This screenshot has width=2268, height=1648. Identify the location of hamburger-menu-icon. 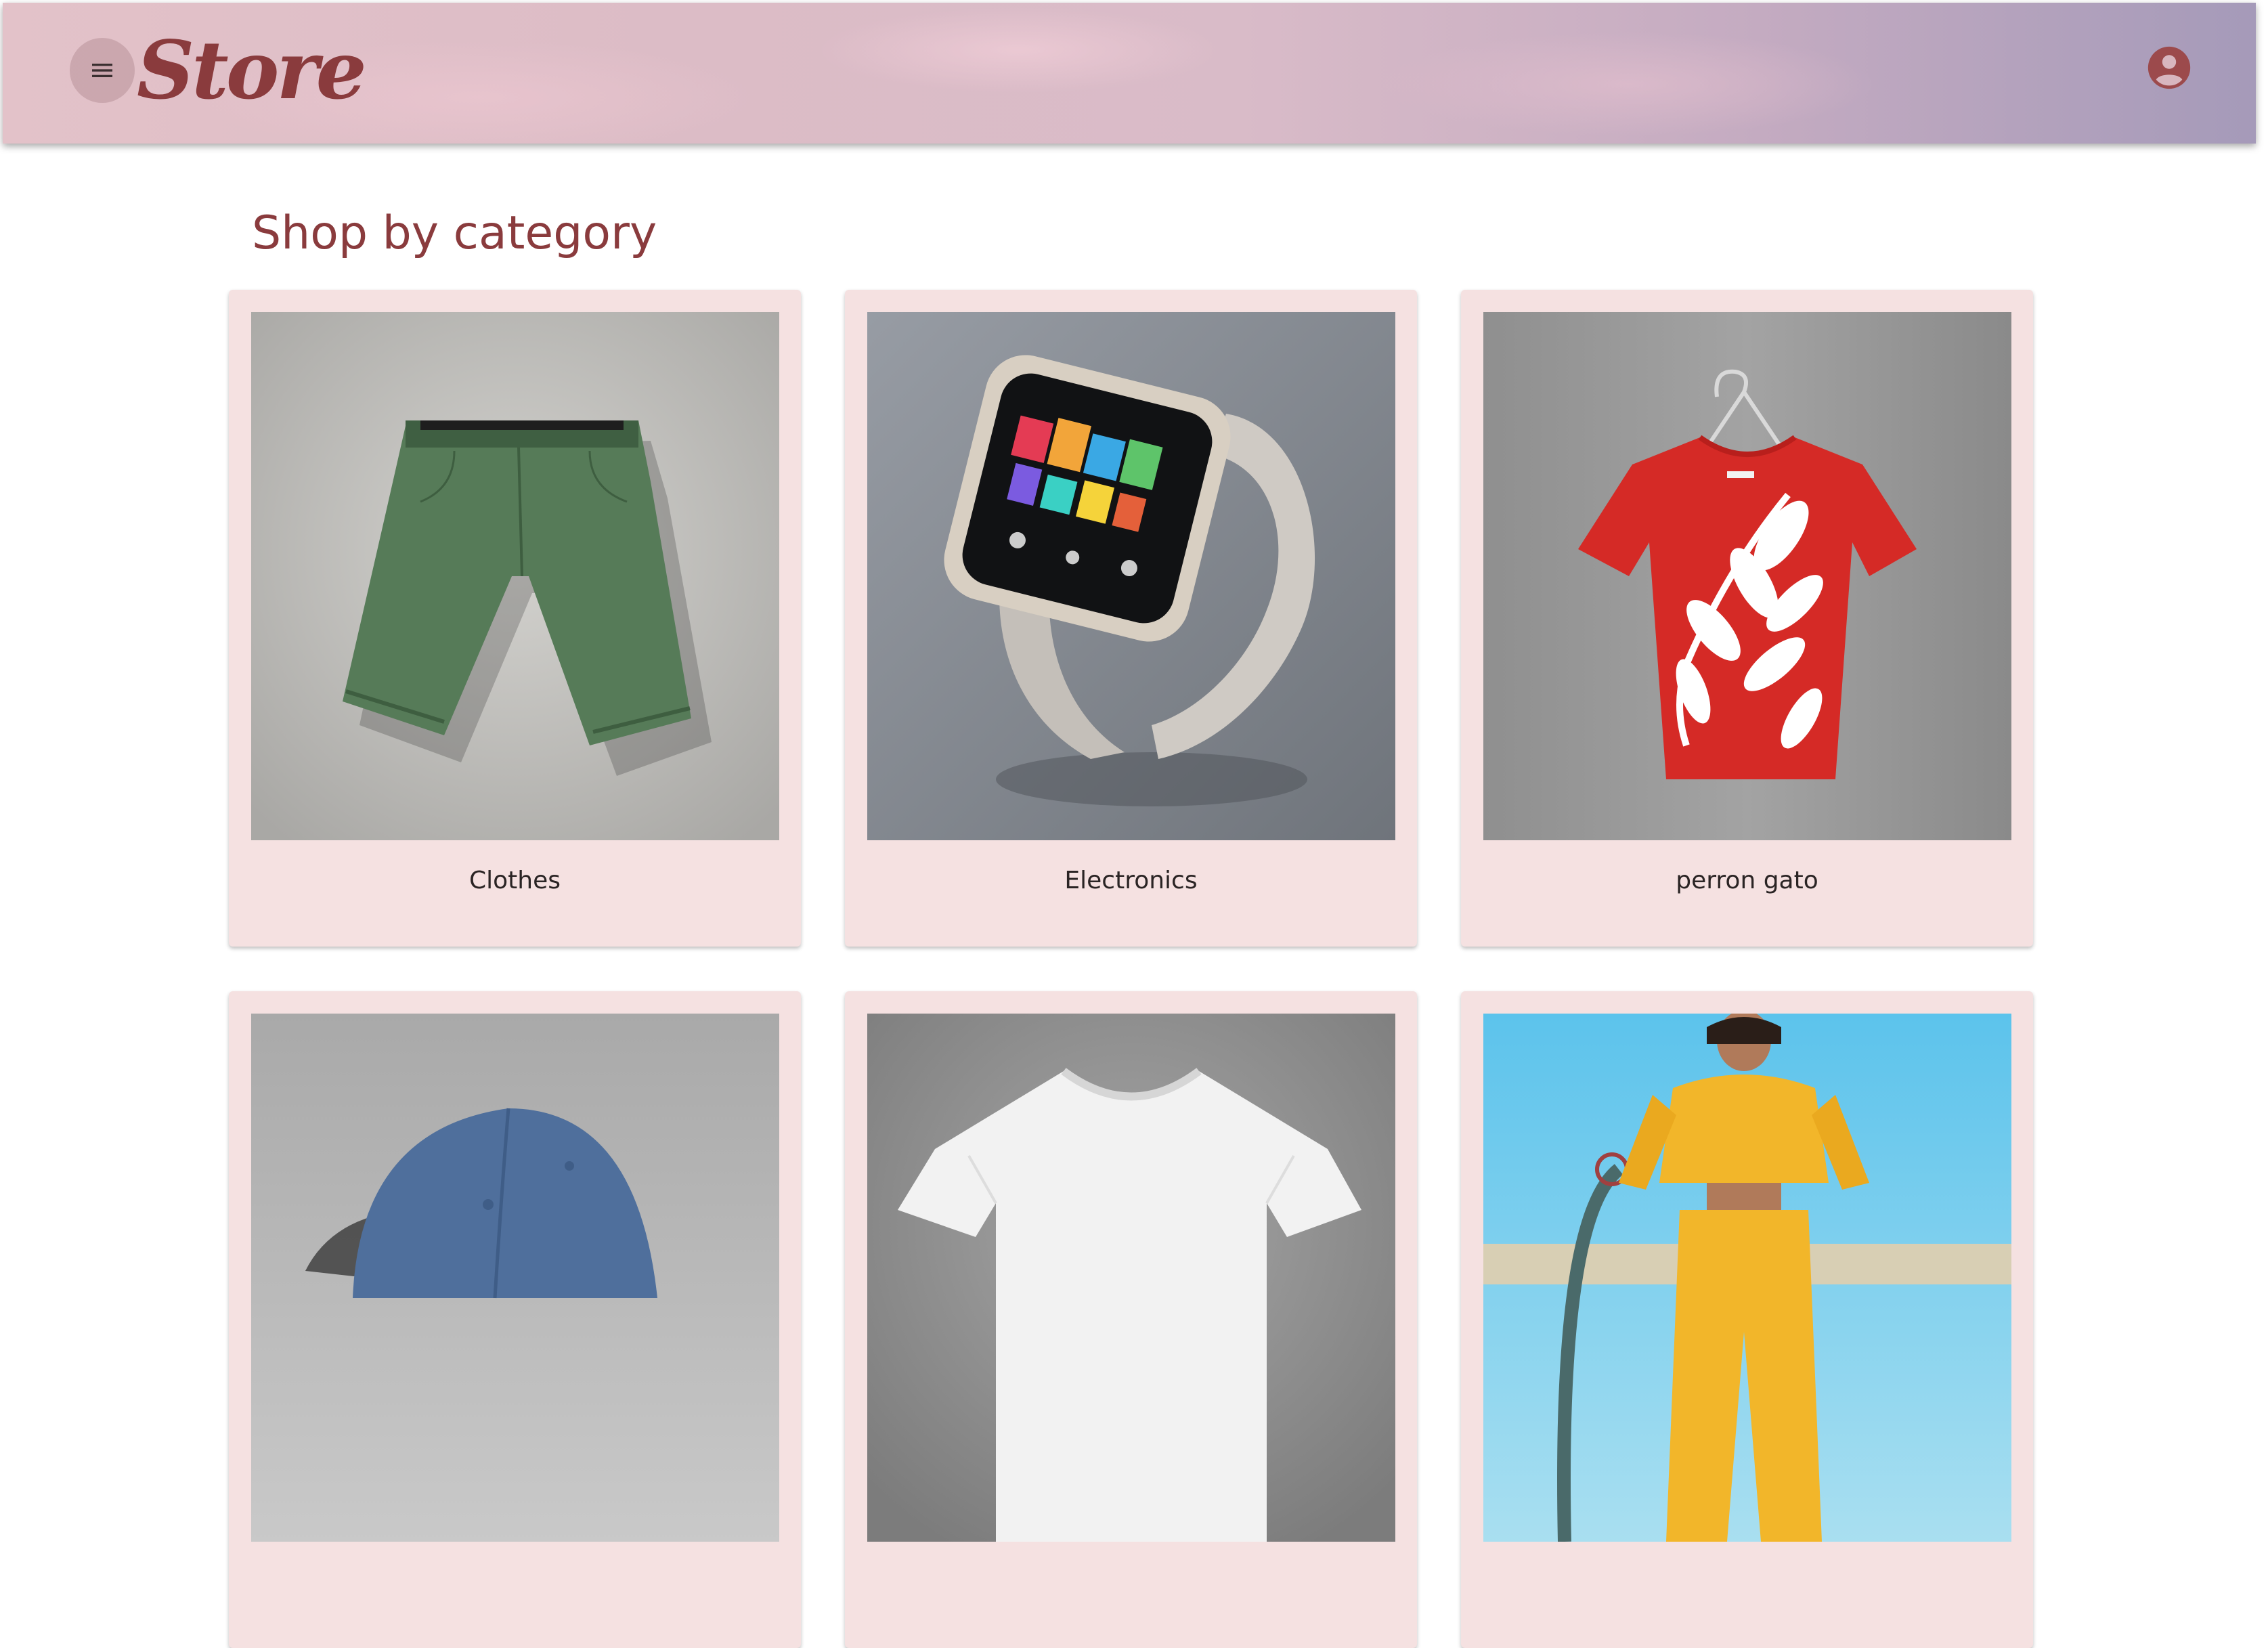
(102, 70).